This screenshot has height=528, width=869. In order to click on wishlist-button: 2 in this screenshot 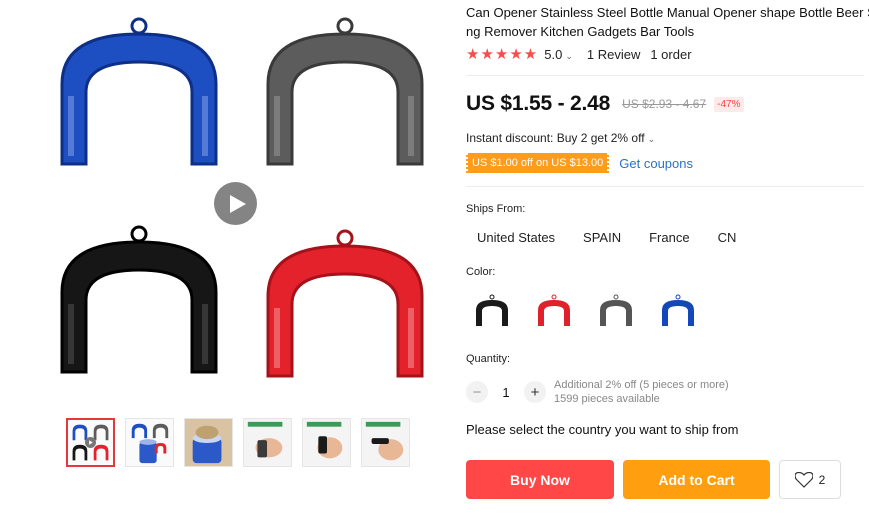, I will do `click(810, 479)`.